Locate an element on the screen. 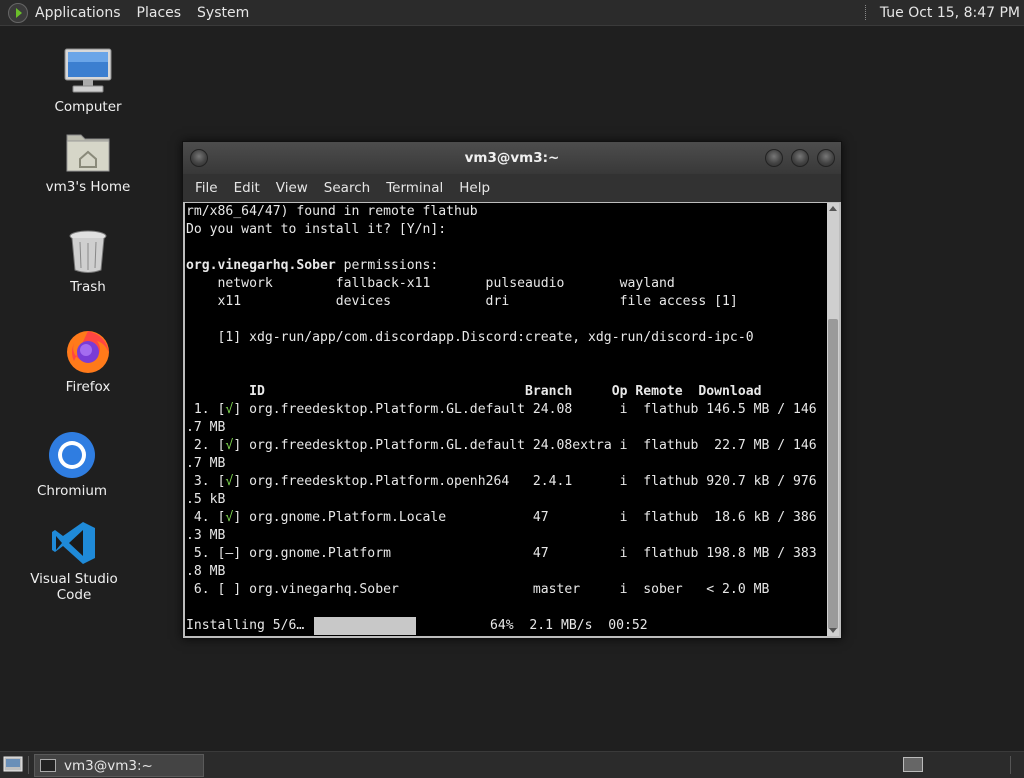  terminal-icon is located at coordinates (48, 765).